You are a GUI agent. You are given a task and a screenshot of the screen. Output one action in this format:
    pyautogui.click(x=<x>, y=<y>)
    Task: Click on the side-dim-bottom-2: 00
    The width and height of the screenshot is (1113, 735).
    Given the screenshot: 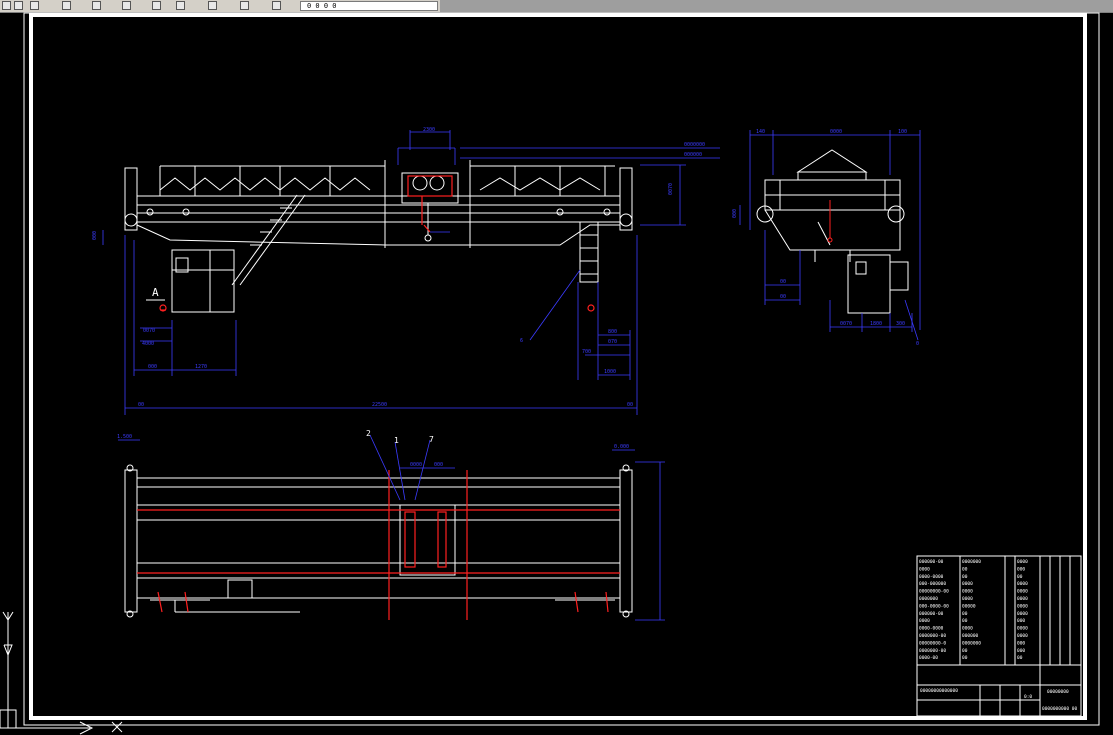 What is the action you would take?
    pyautogui.click(x=783, y=297)
    